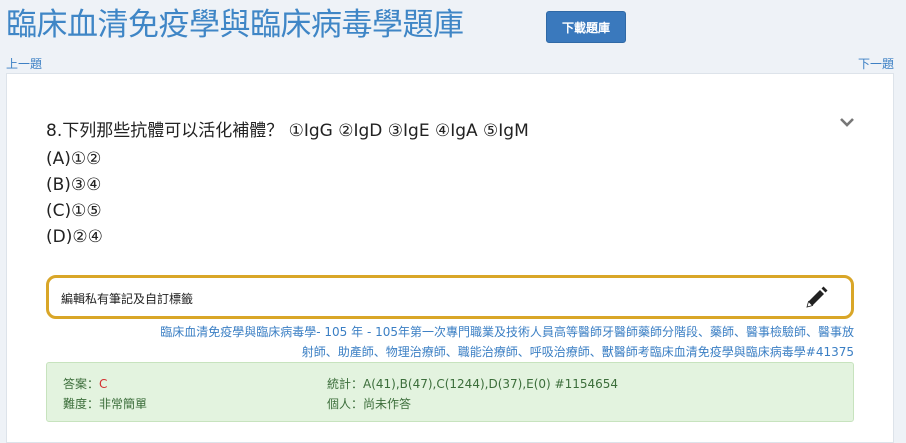  What do you see at coordinates (24, 63) in the screenshot?
I see `prev-question-link: 上一題` at bounding box center [24, 63].